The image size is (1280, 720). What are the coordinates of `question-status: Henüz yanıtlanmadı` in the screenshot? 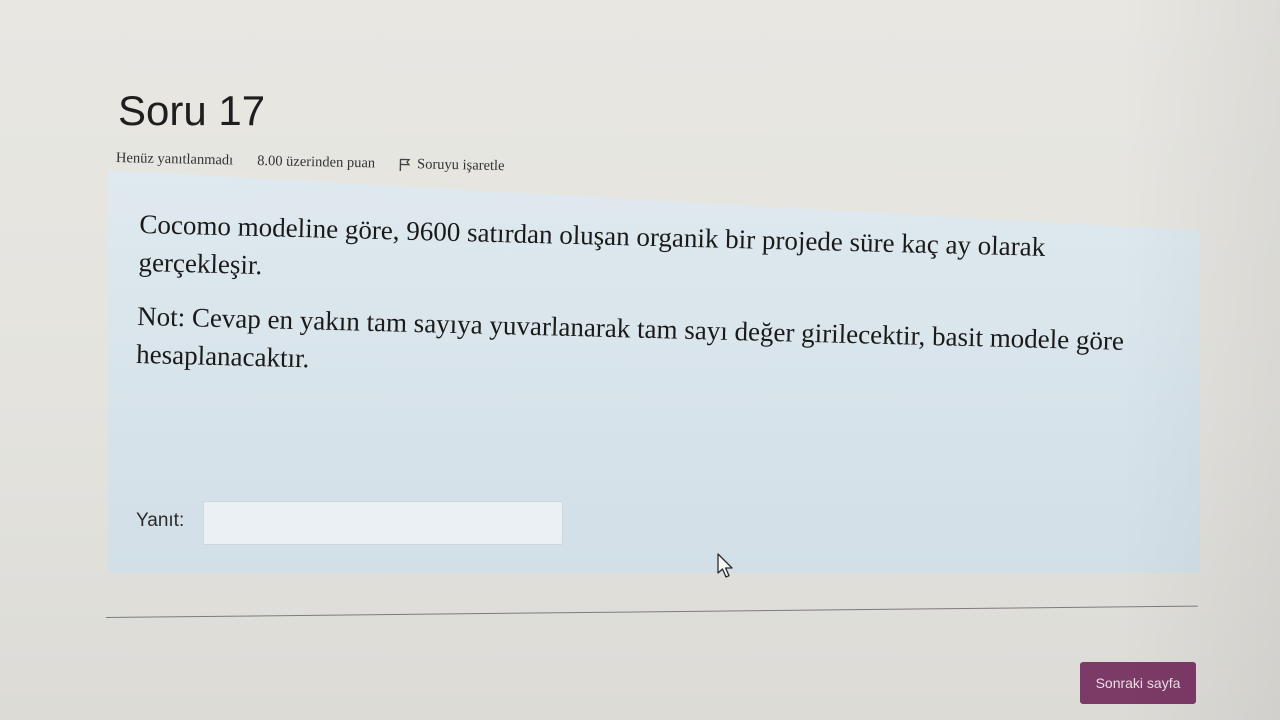 It's located at (174, 159).